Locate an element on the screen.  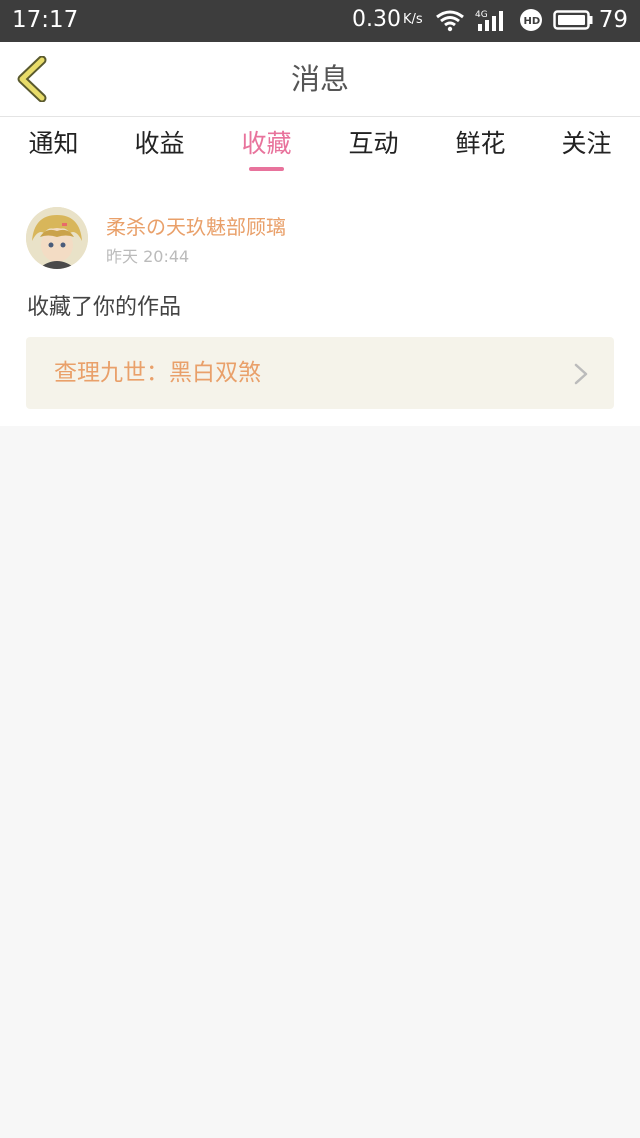
signal-4g-icon: 4G is located at coordinates (492, 20).